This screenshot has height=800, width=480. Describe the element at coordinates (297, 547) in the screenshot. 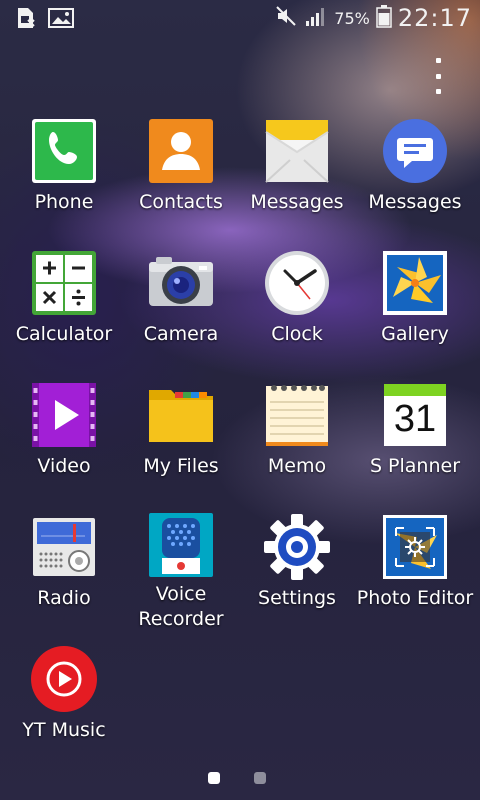

I see `settings-gear-icon` at that location.